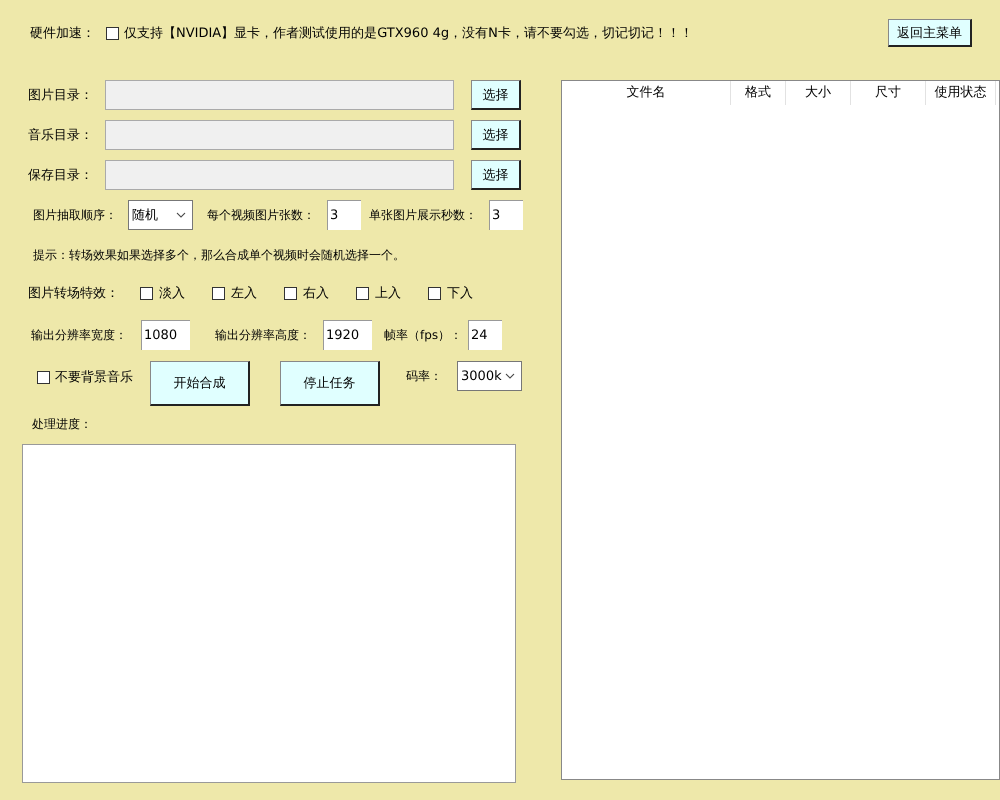 The height and width of the screenshot is (800, 1000). I want to click on directory-label: 图片目录：, so click(61, 95).